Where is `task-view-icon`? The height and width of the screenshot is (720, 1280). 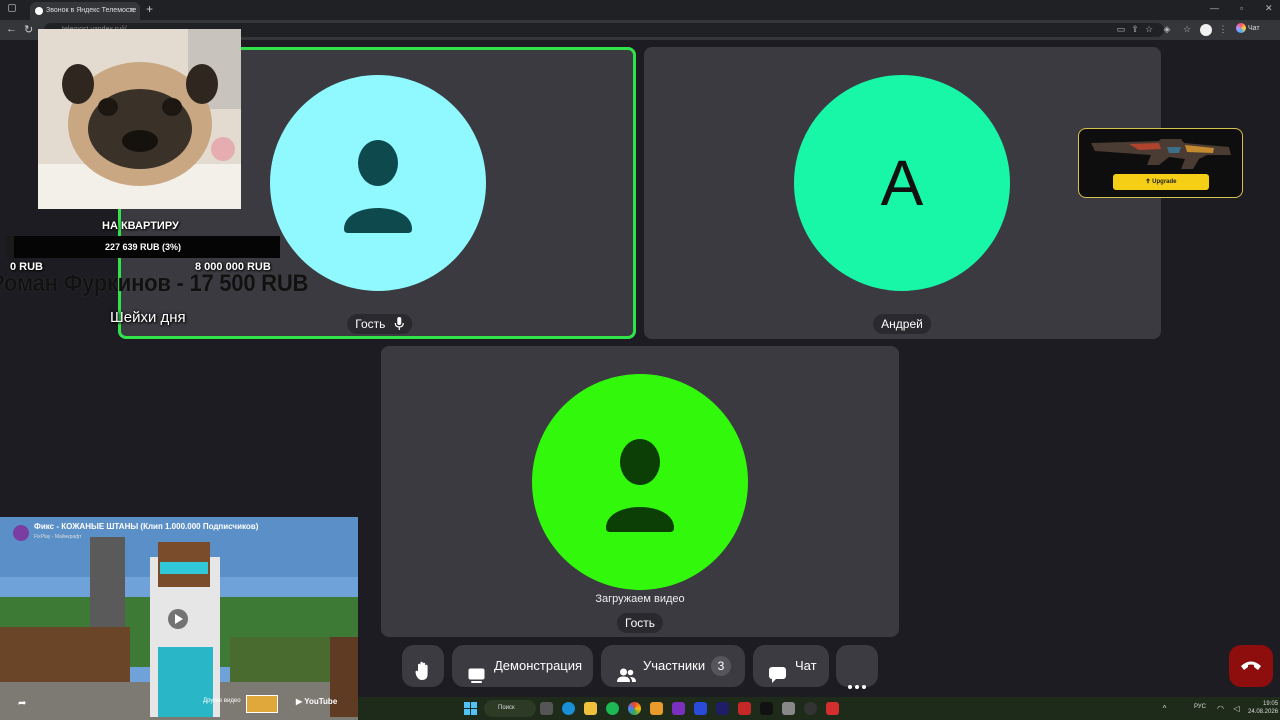 task-view-icon is located at coordinates (546, 708).